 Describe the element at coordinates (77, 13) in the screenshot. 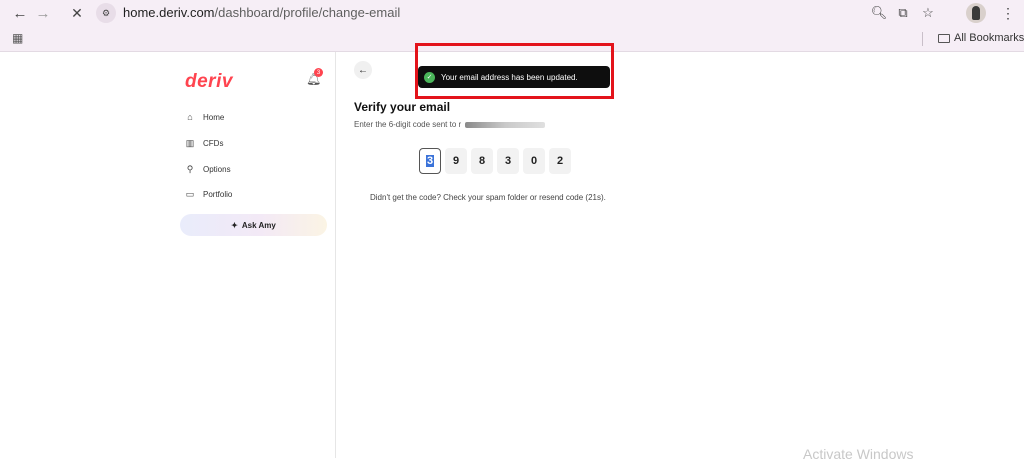

I see `stop-loading-icon: ✕` at that location.